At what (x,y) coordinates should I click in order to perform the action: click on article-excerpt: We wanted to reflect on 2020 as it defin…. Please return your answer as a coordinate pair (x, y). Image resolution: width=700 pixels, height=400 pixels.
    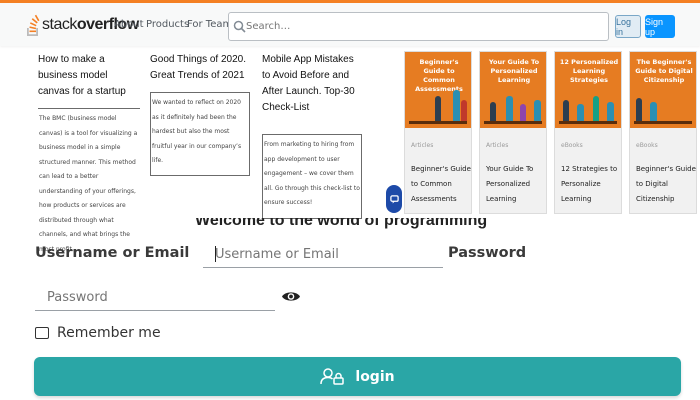
    Looking at the image, I should click on (200, 134).